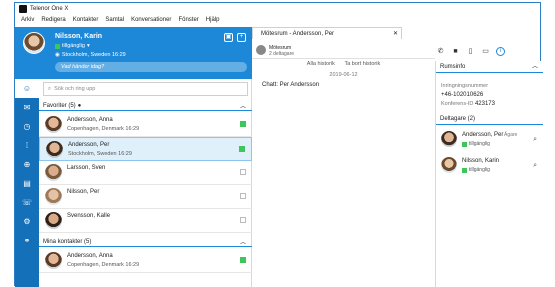 This screenshot has height=287, width=555. Describe the element at coordinates (489, 67) in the screenshot. I see `room-info-header: Rumsinfo ︿` at that location.